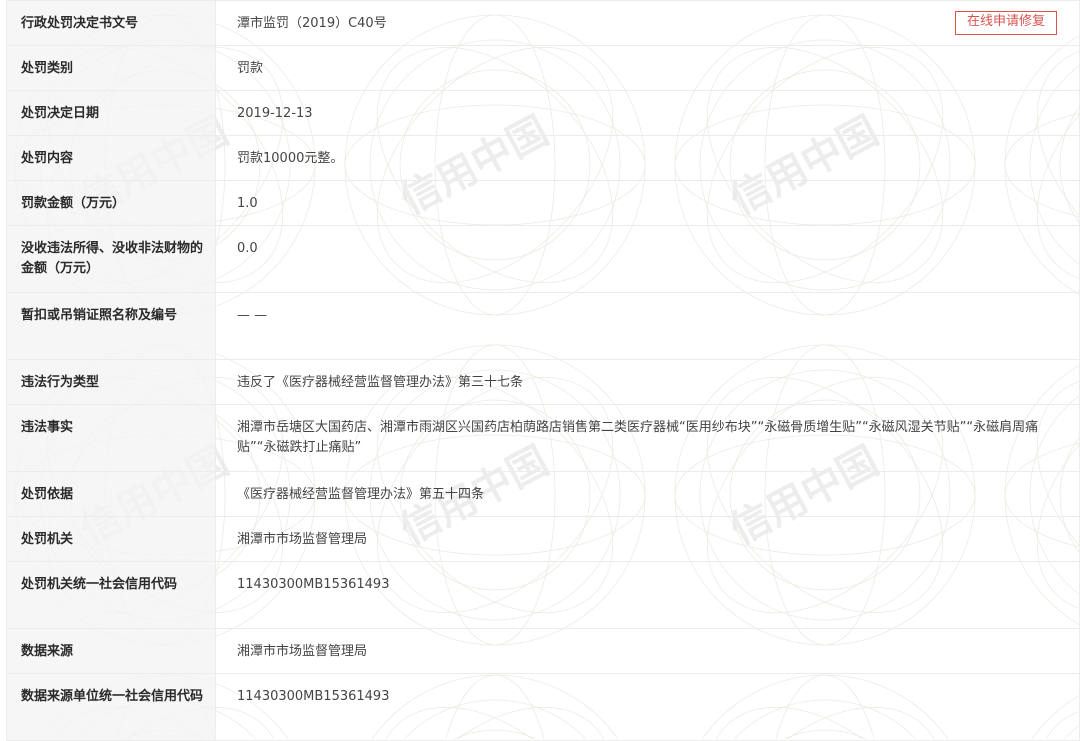  Describe the element at coordinates (647, 326) in the screenshot. I see `row-value: — —` at that location.